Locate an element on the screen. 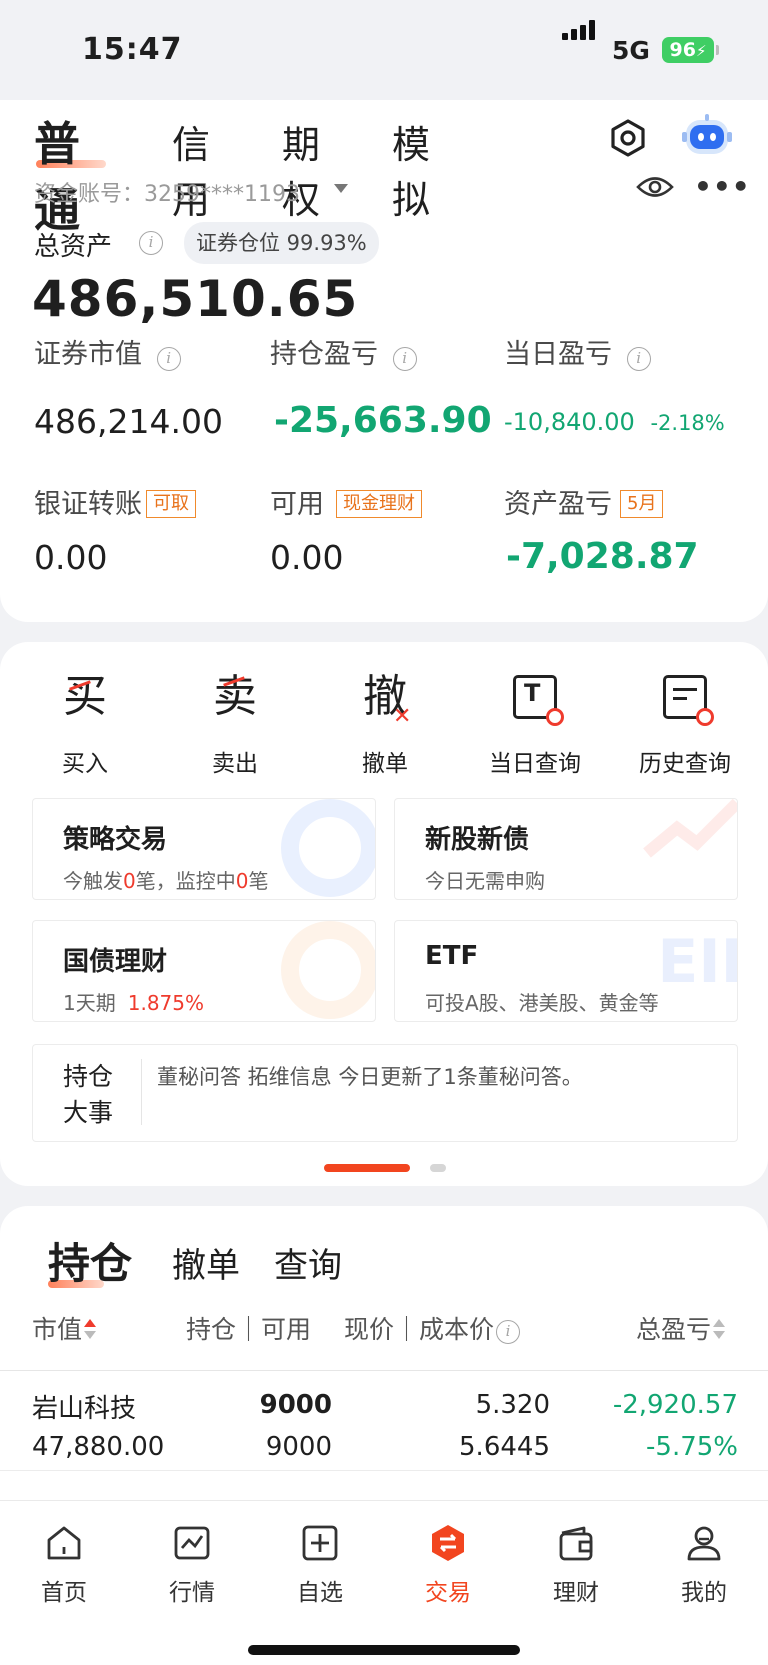  asset-pl-label: 资产盈亏 5月 is located at coordinates (584, 501).